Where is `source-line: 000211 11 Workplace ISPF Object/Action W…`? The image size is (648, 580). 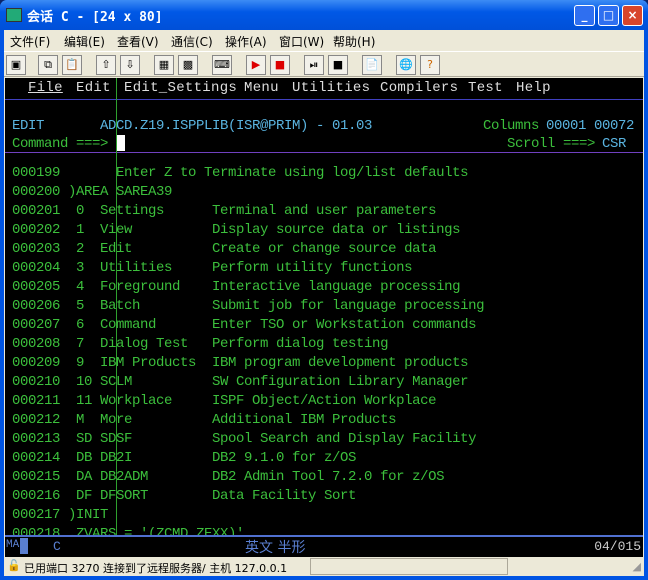 source-line: 000211 11 Workplace ISPF Object/Action W… is located at coordinates (224, 401).